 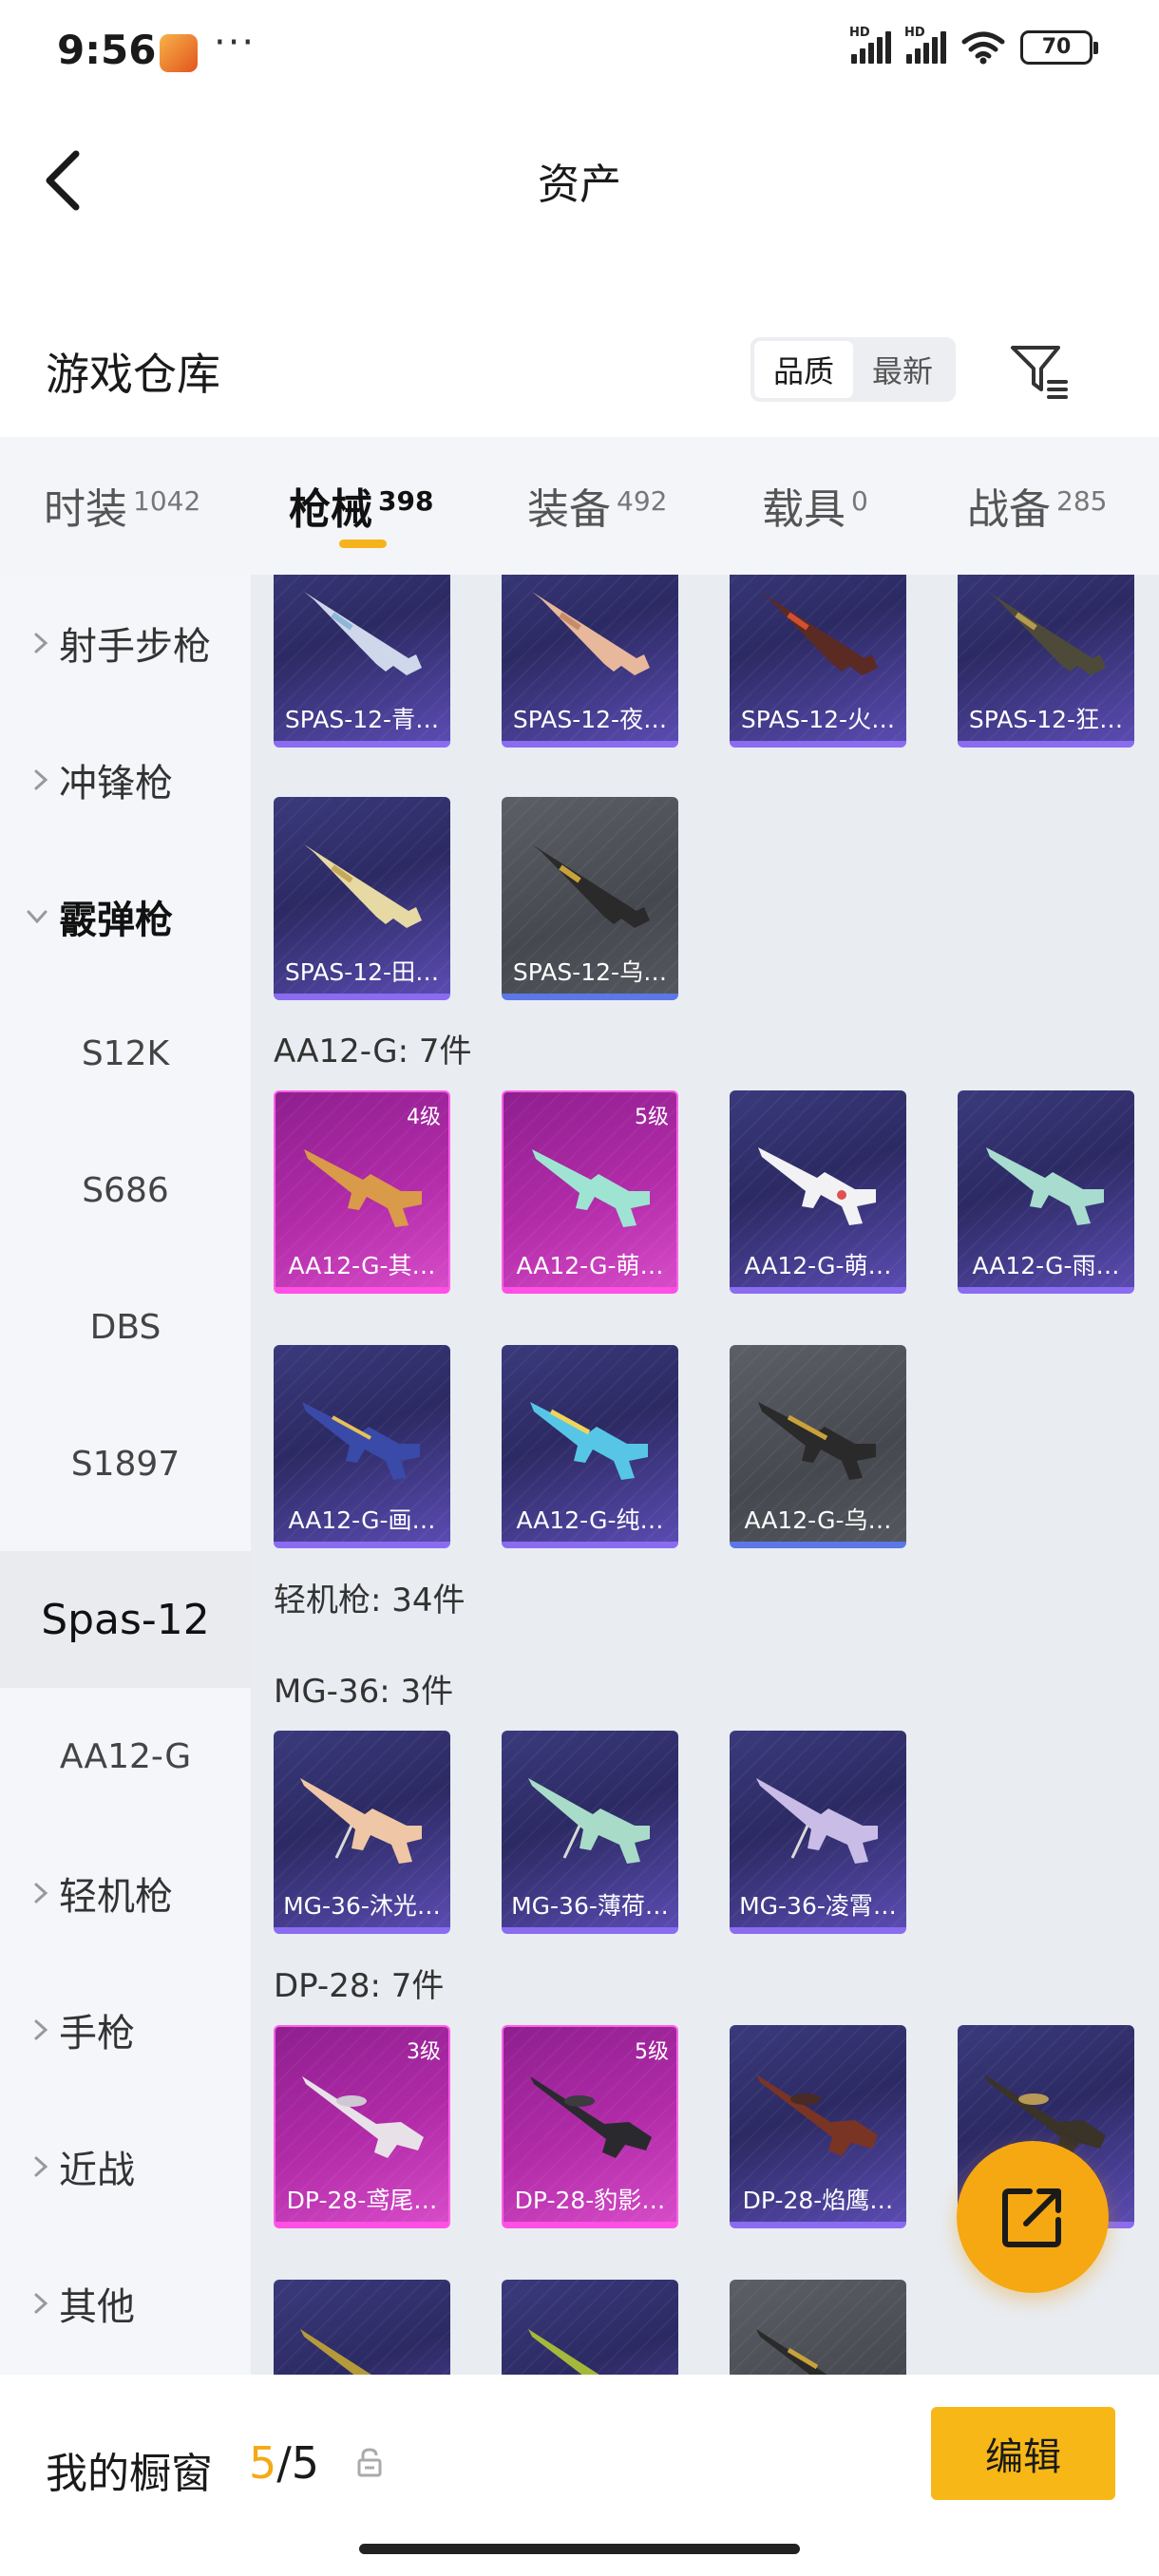 What do you see at coordinates (363, 544) in the screenshot?
I see `active-tab-indicator` at bounding box center [363, 544].